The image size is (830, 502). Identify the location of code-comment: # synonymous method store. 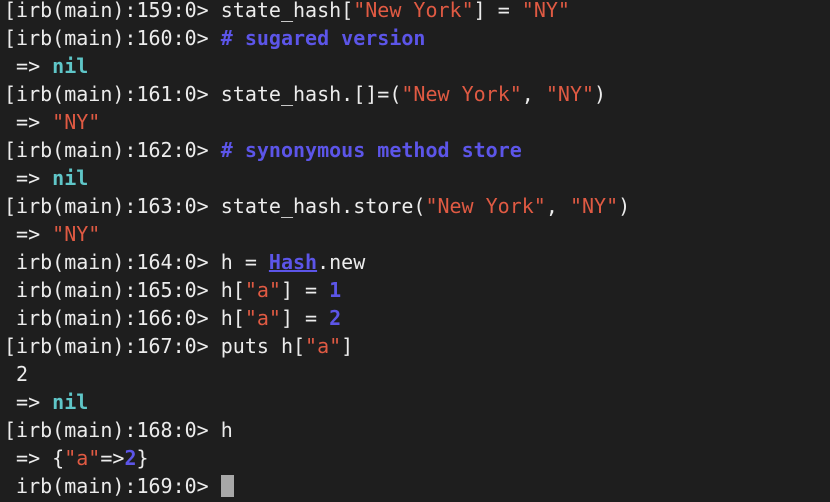
(371, 150).